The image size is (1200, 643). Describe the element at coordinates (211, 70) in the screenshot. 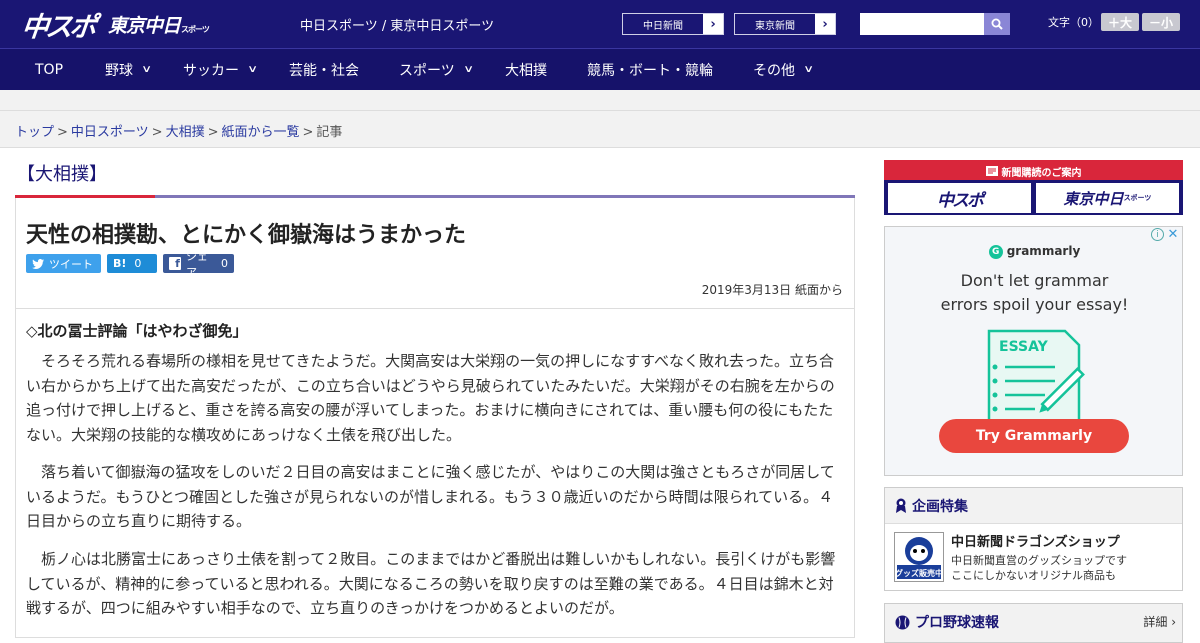

I see `nav-label: サッカー` at that location.